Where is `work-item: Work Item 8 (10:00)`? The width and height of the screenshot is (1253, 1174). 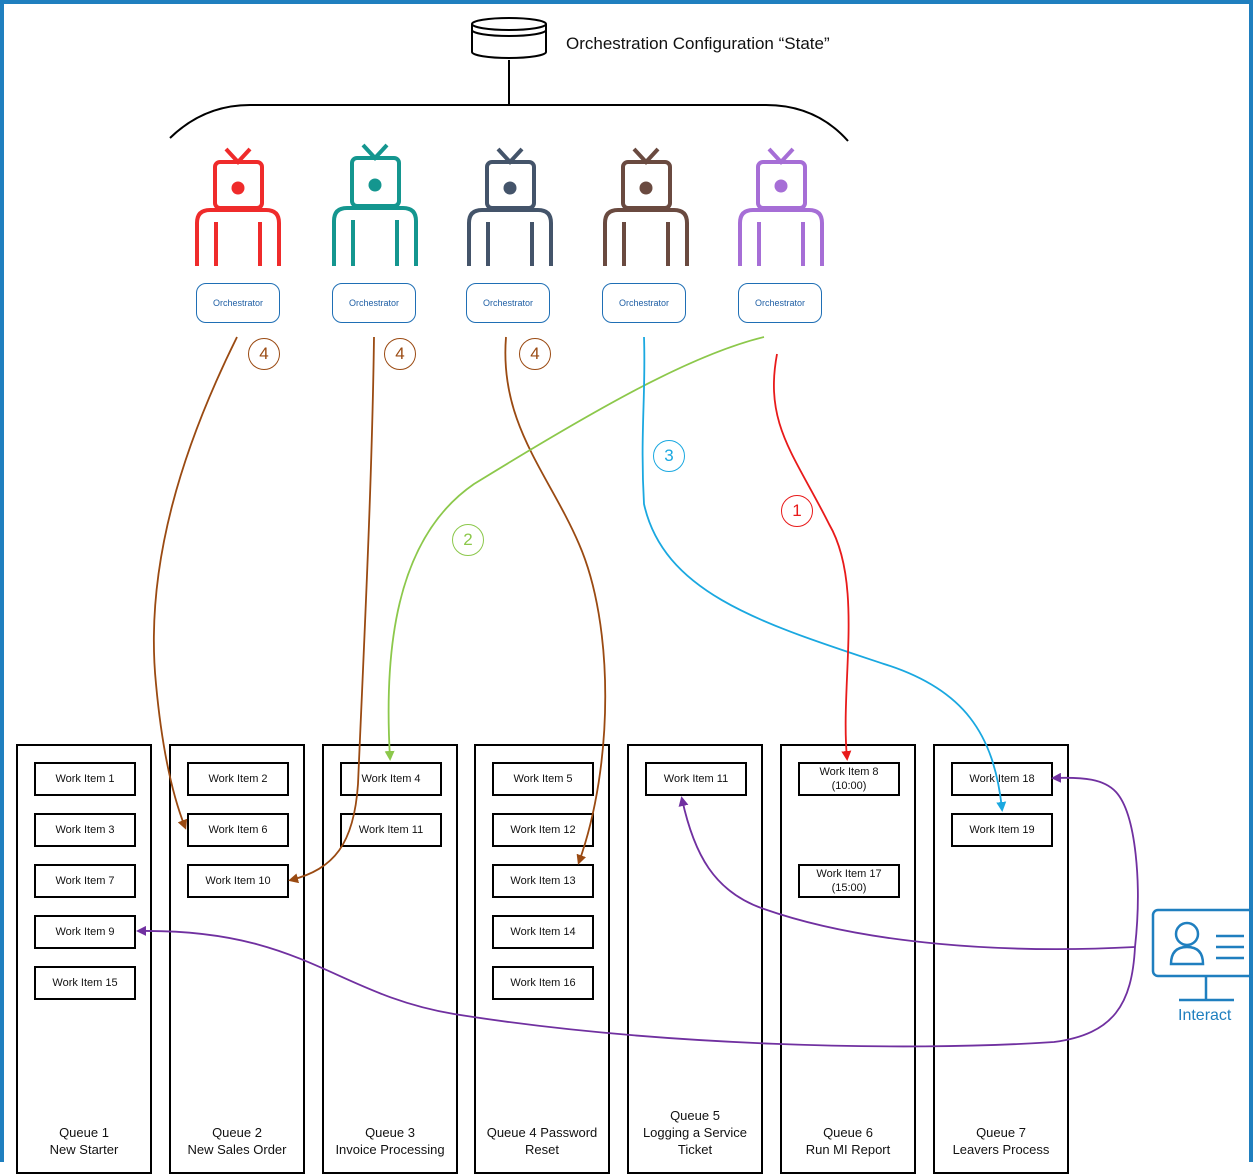 work-item: Work Item 8 (10:00) is located at coordinates (849, 779).